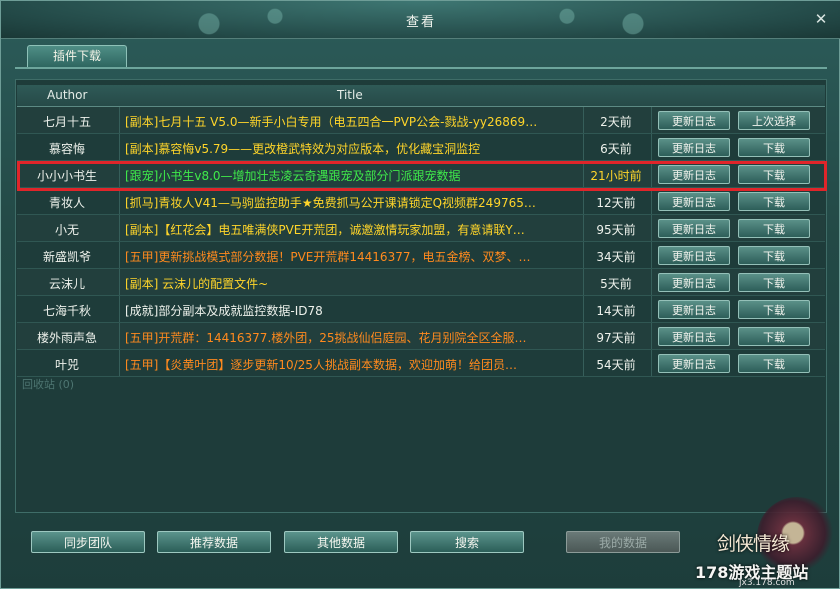 The height and width of the screenshot is (589, 840). What do you see at coordinates (66, 122) in the screenshot?
I see `row-author: 七月十五` at bounding box center [66, 122].